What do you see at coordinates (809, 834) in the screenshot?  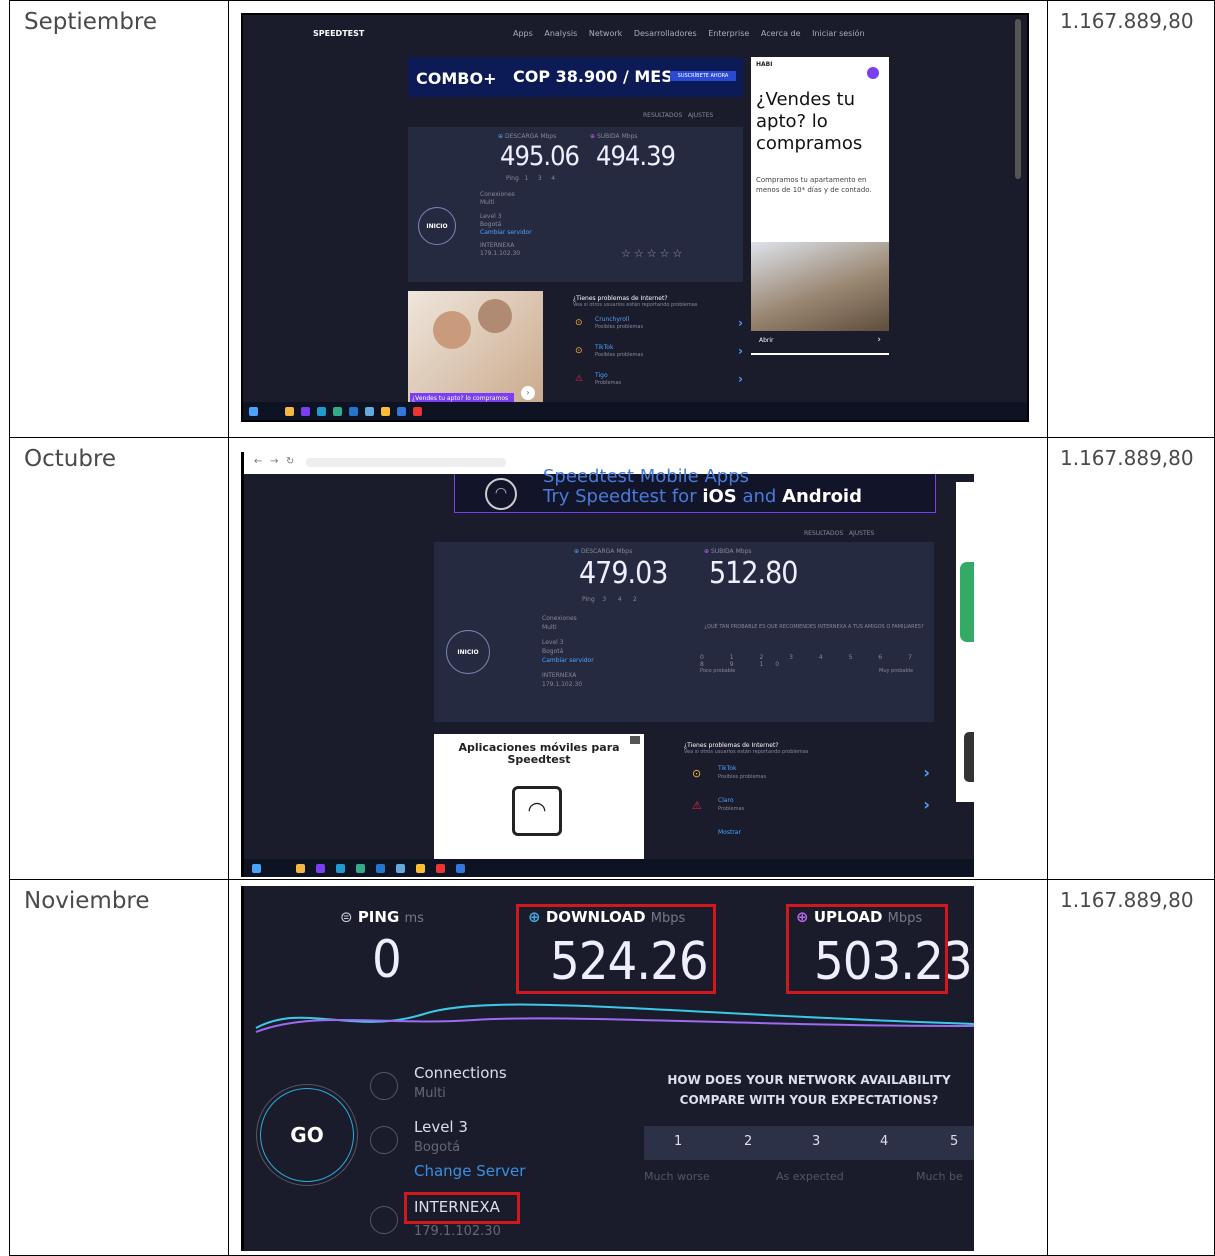 I see `list-item: Mostrar` at bounding box center [809, 834].